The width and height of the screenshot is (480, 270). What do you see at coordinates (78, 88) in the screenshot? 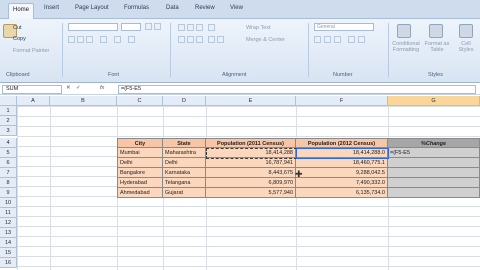
I see `enter-icon: ✓` at bounding box center [78, 88].